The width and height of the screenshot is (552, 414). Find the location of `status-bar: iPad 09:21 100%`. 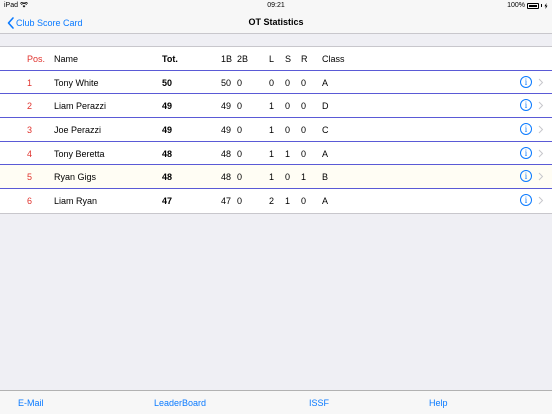

status-bar: iPad 09:21 100% is located at coordinates (276, 6).